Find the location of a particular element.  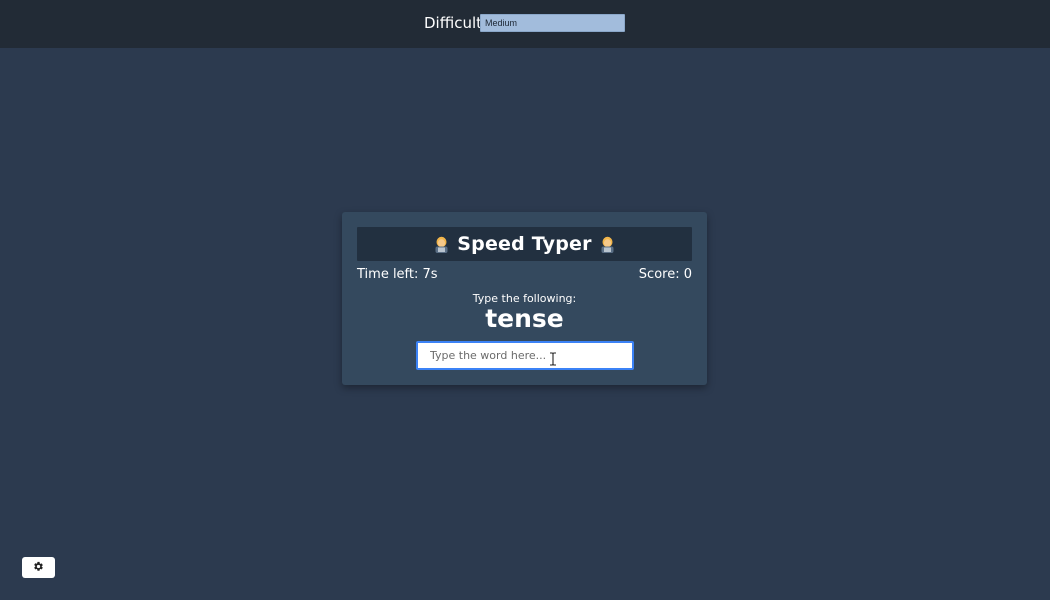

text-cursor-icon is located at coordinates (553, 358).